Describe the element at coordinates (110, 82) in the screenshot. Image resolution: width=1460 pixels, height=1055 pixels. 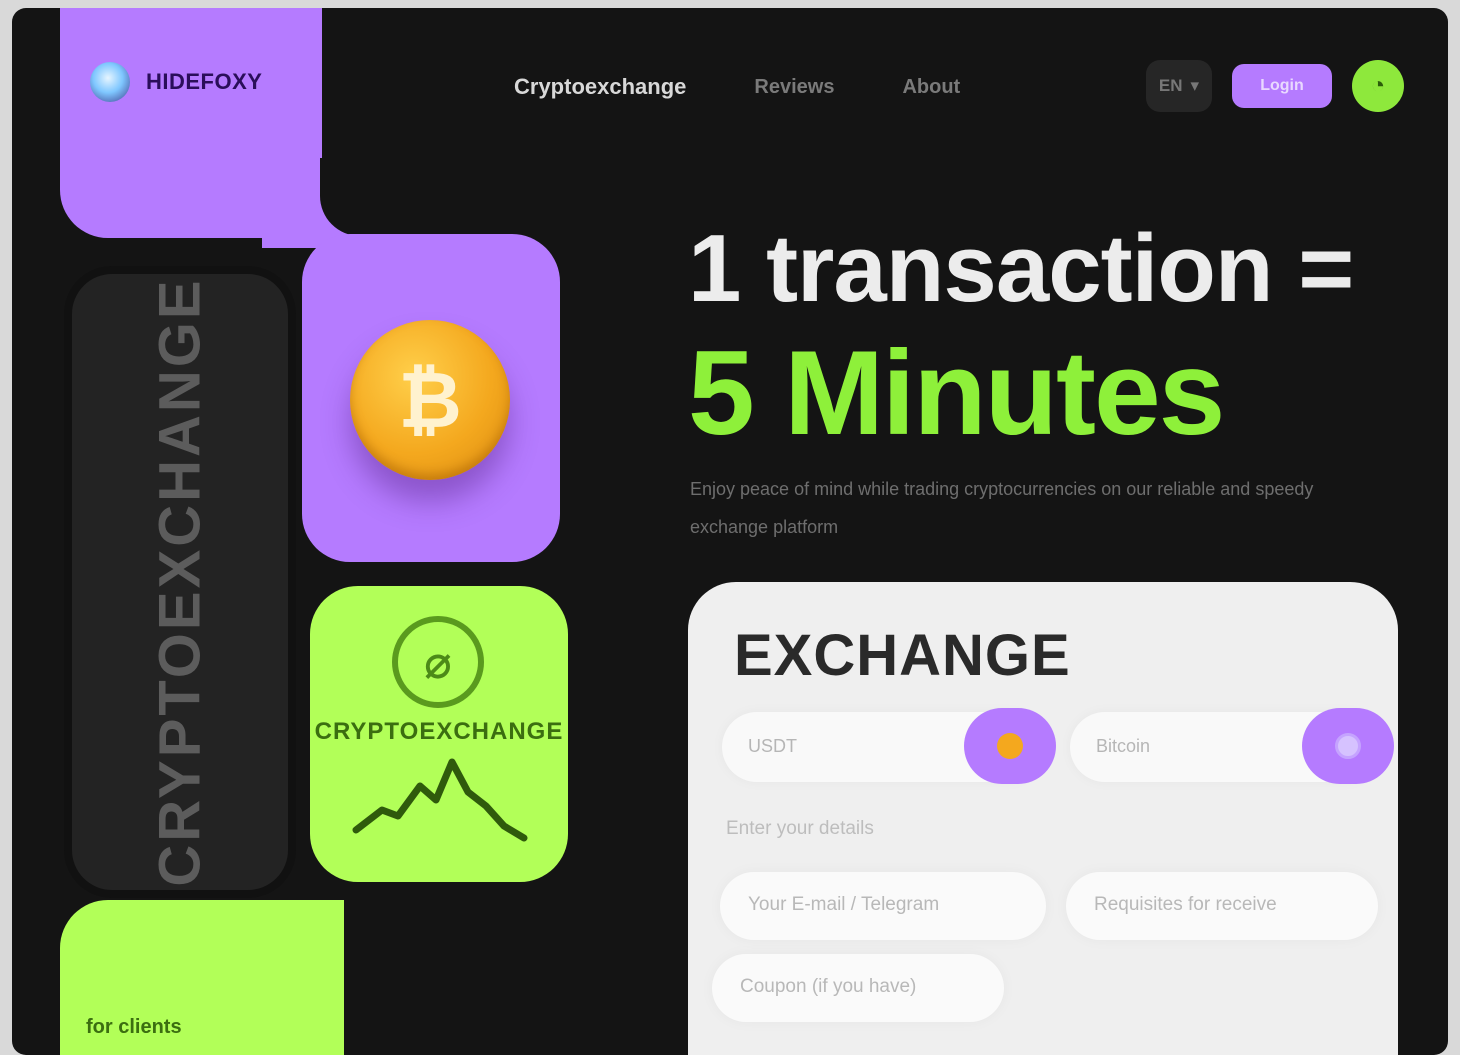
I see `globe-logo-icon` at that location.